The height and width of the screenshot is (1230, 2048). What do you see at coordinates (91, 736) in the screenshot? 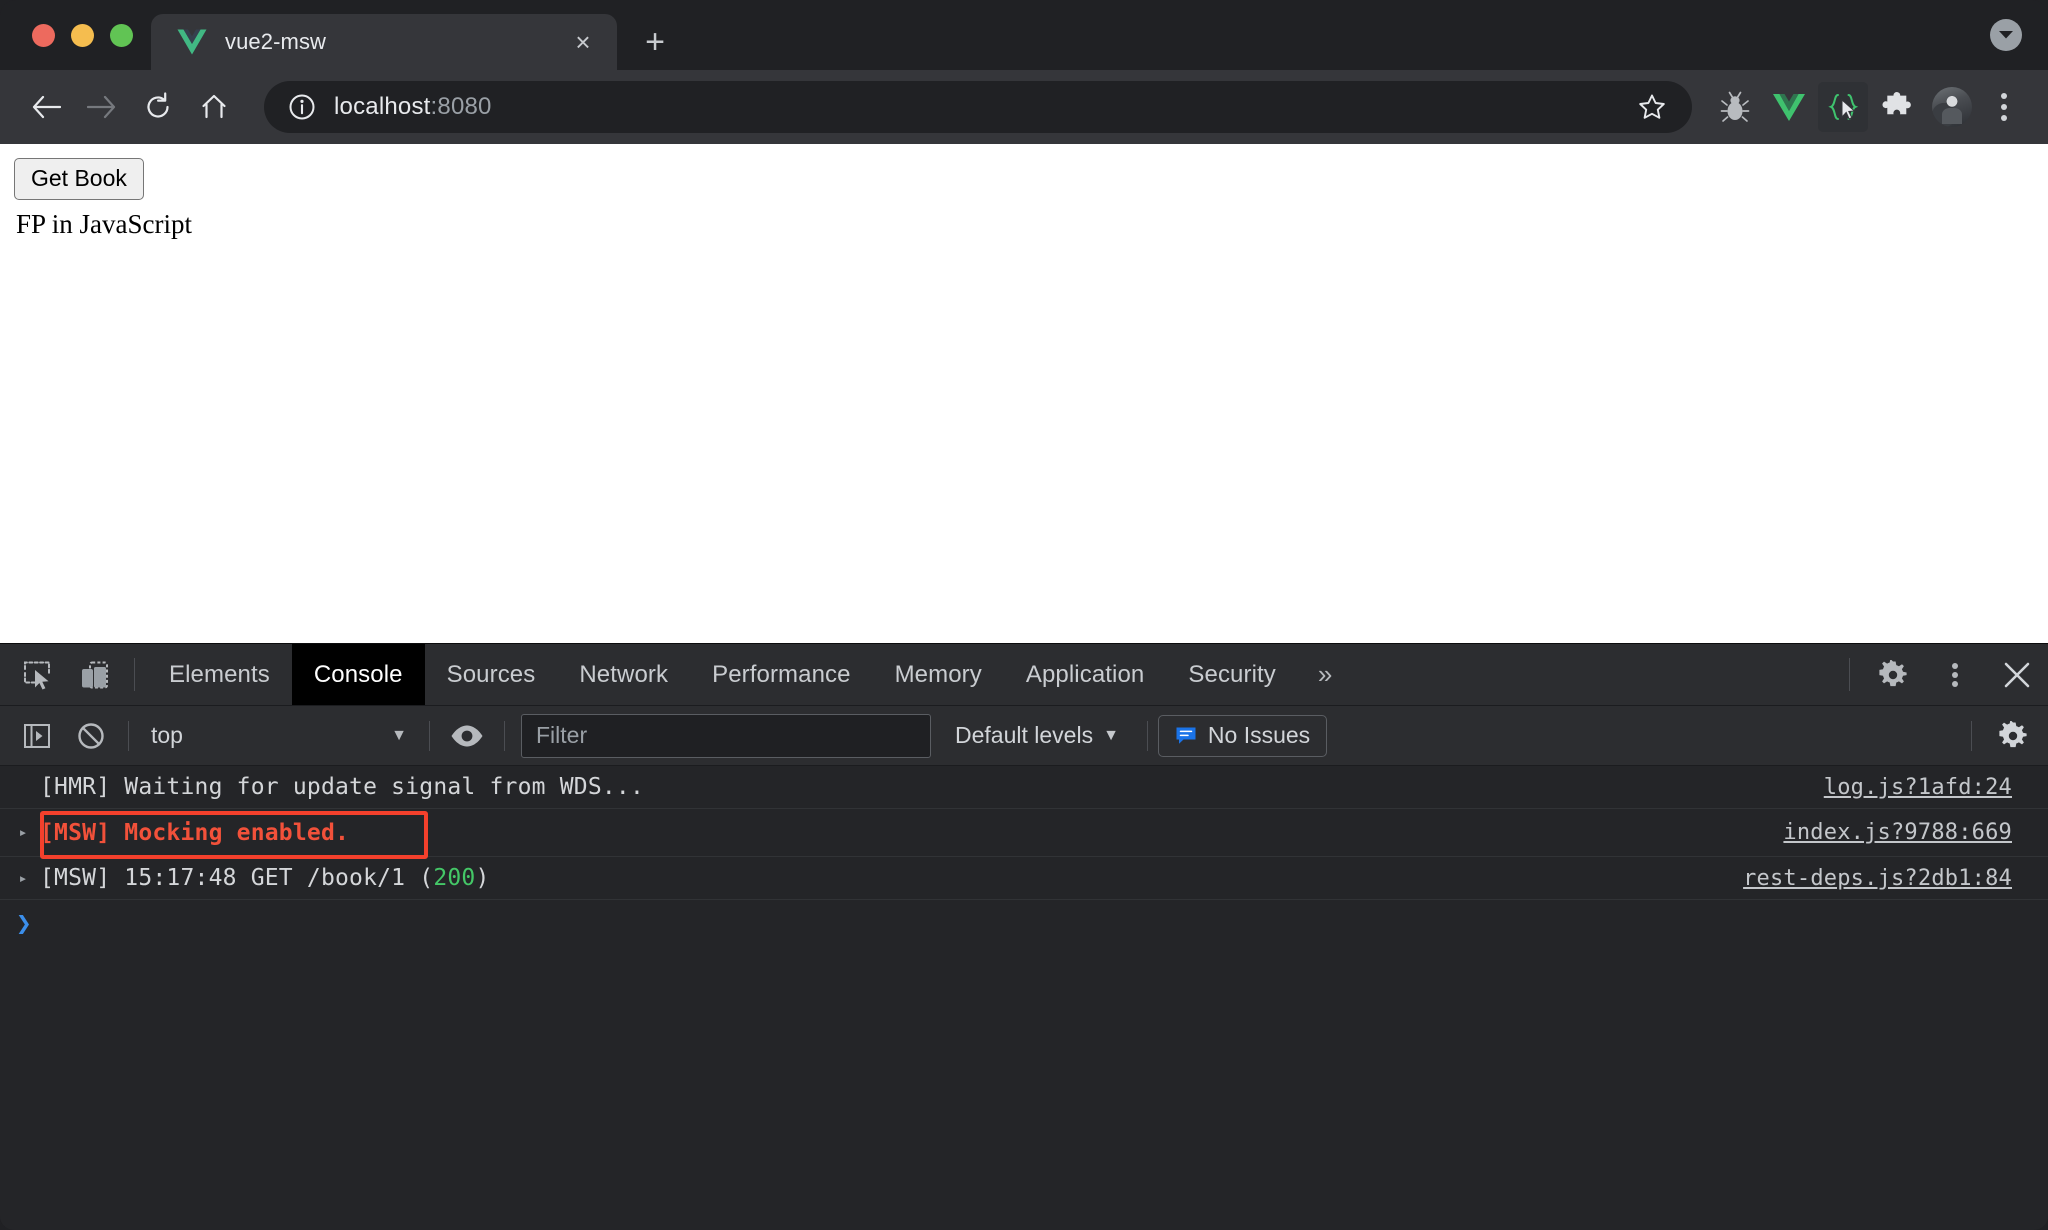
I see `clear-console-icon` at bounding box center [91, 736].